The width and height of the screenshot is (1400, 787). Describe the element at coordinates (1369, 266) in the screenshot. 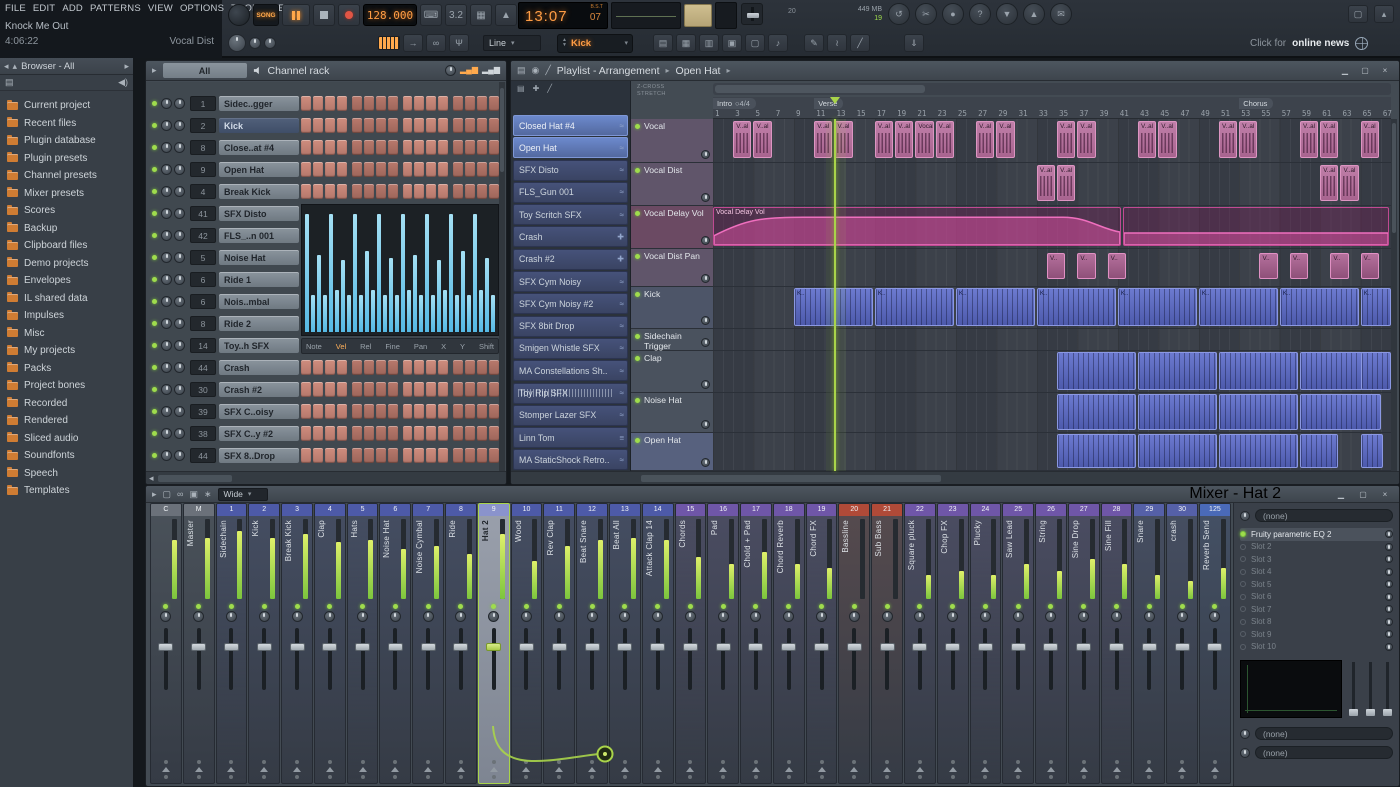

I see `clip-vocal-dist-pan: V..` at that location.